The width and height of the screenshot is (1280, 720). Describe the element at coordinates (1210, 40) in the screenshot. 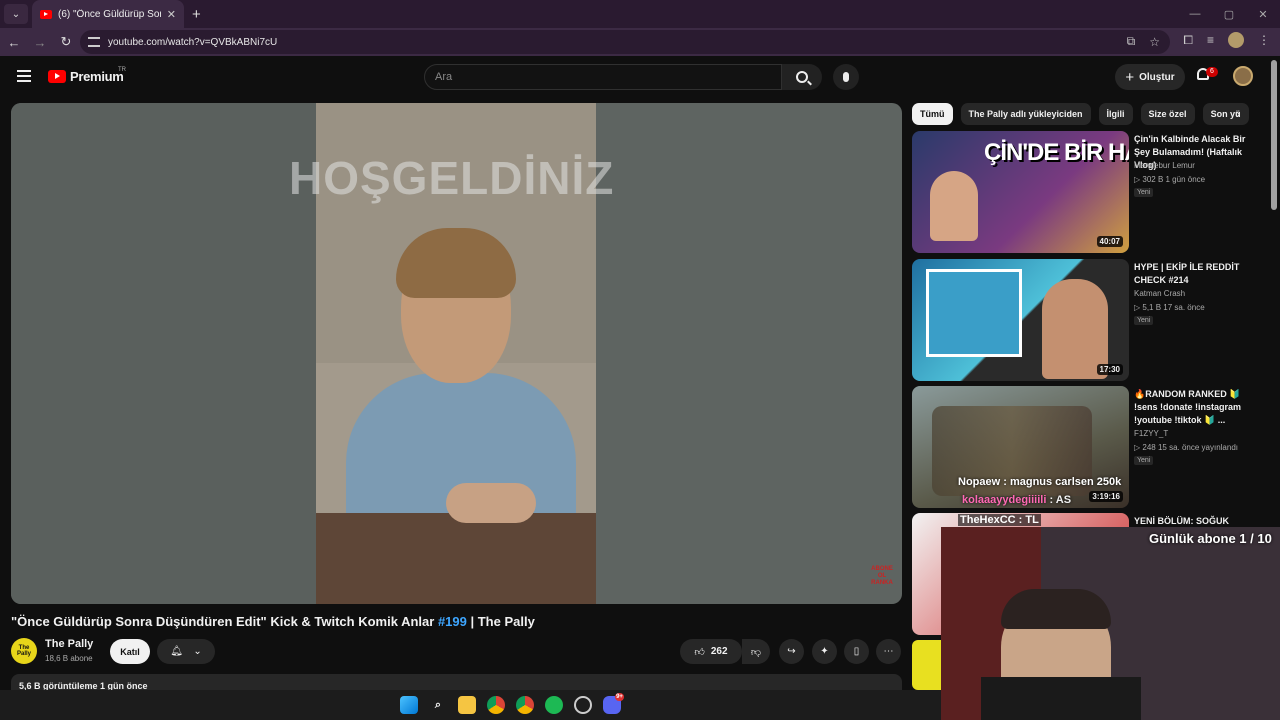

I see `reading-list-icon: ≡` at that location.